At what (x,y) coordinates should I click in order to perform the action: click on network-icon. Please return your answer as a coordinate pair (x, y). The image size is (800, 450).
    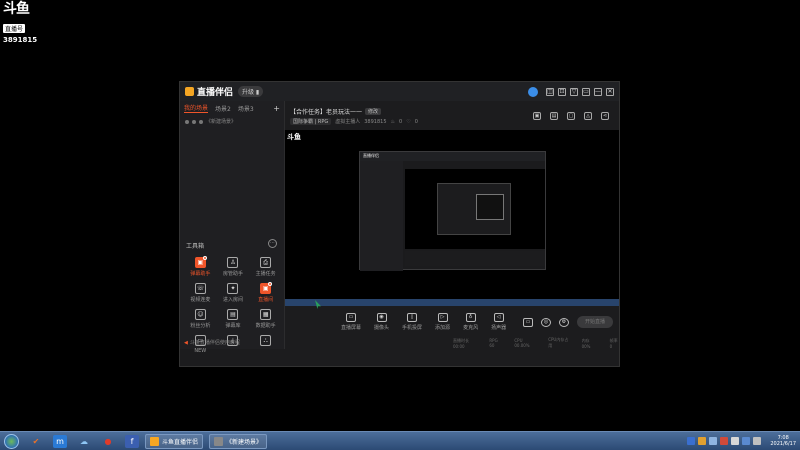
    Looking at the image, I should click on (746, 441).